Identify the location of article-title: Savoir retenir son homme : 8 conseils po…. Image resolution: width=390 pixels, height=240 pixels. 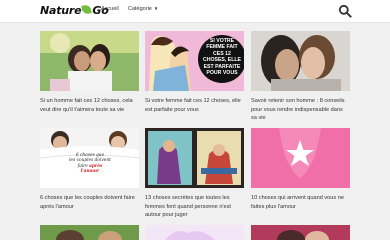
(300, 110).